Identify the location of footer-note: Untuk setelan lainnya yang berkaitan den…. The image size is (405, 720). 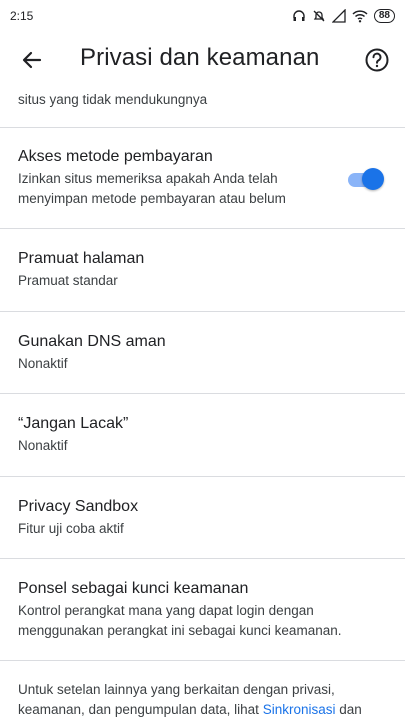
(208, 700).